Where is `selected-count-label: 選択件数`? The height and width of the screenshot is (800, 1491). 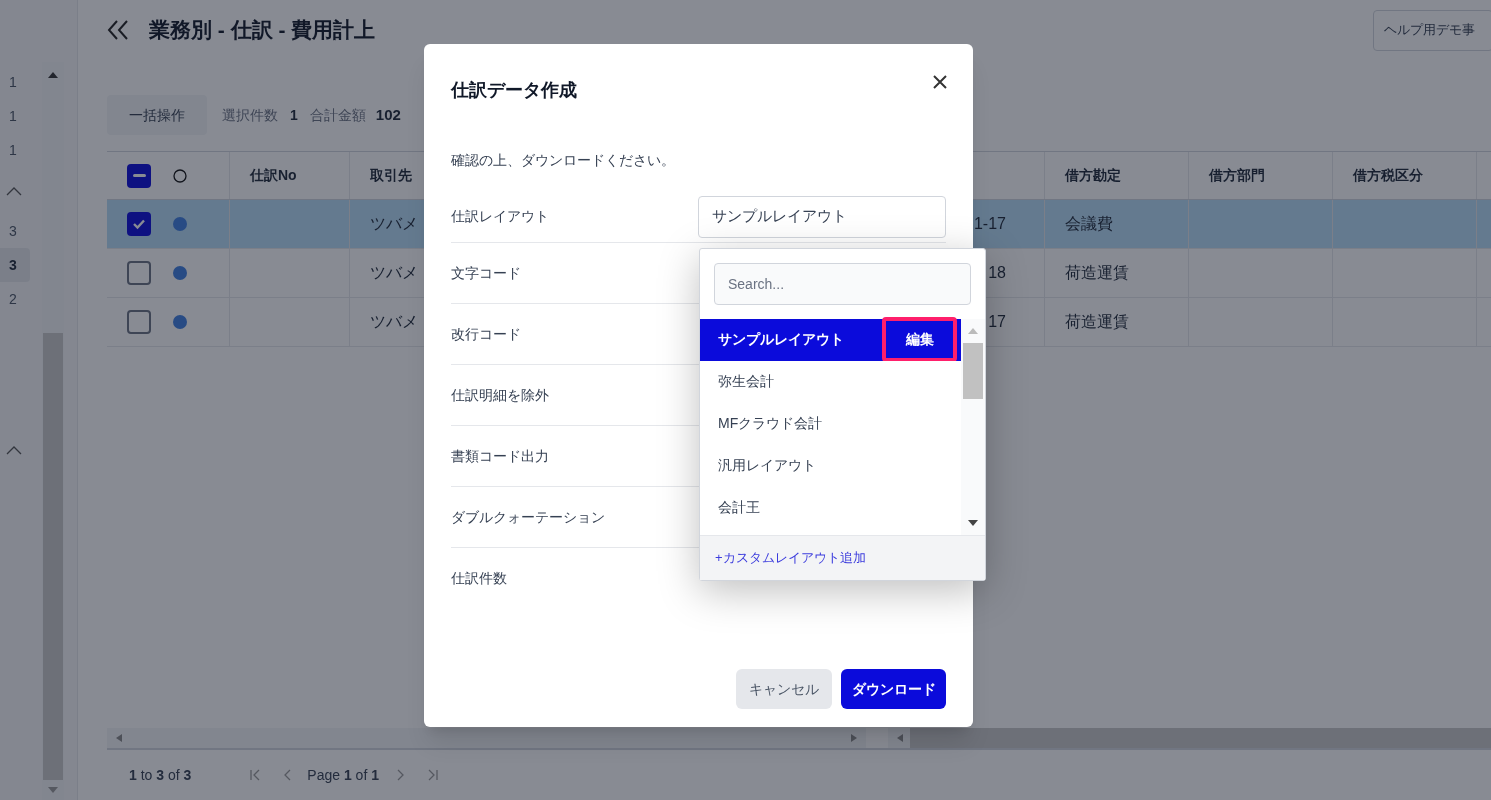
selected-count-label: 選択件数 is located at coordinates (250, 115).